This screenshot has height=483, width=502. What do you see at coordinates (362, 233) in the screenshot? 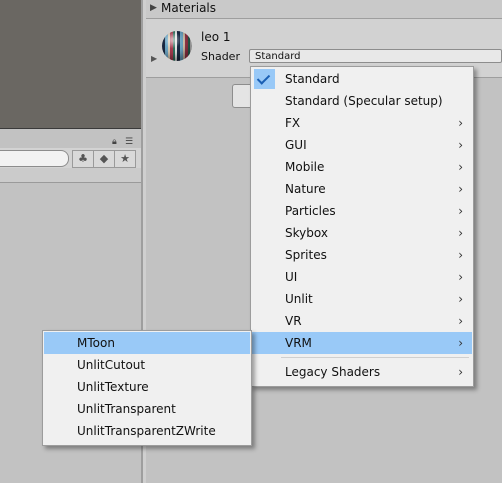
I see `menu-item-skybox: Skybox ›` at bounding box center [362, 233].